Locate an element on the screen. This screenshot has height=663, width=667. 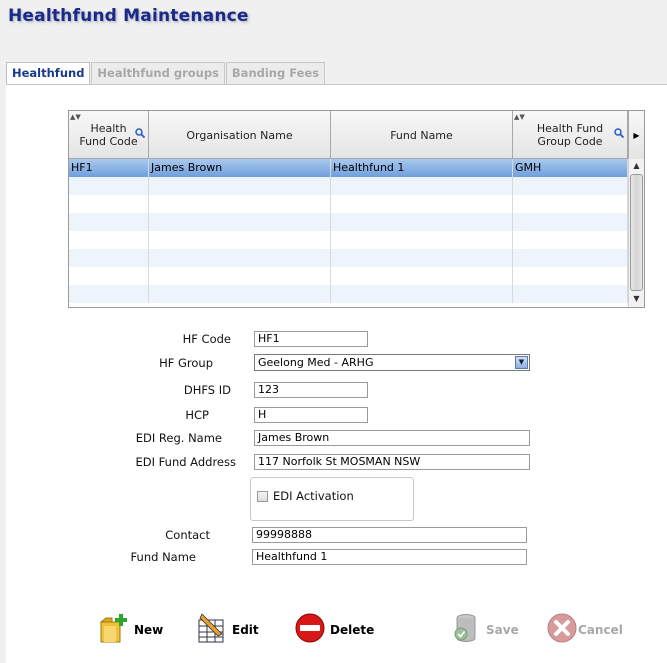
column-header-label: Fund Name is located at coordinates (421, 135).